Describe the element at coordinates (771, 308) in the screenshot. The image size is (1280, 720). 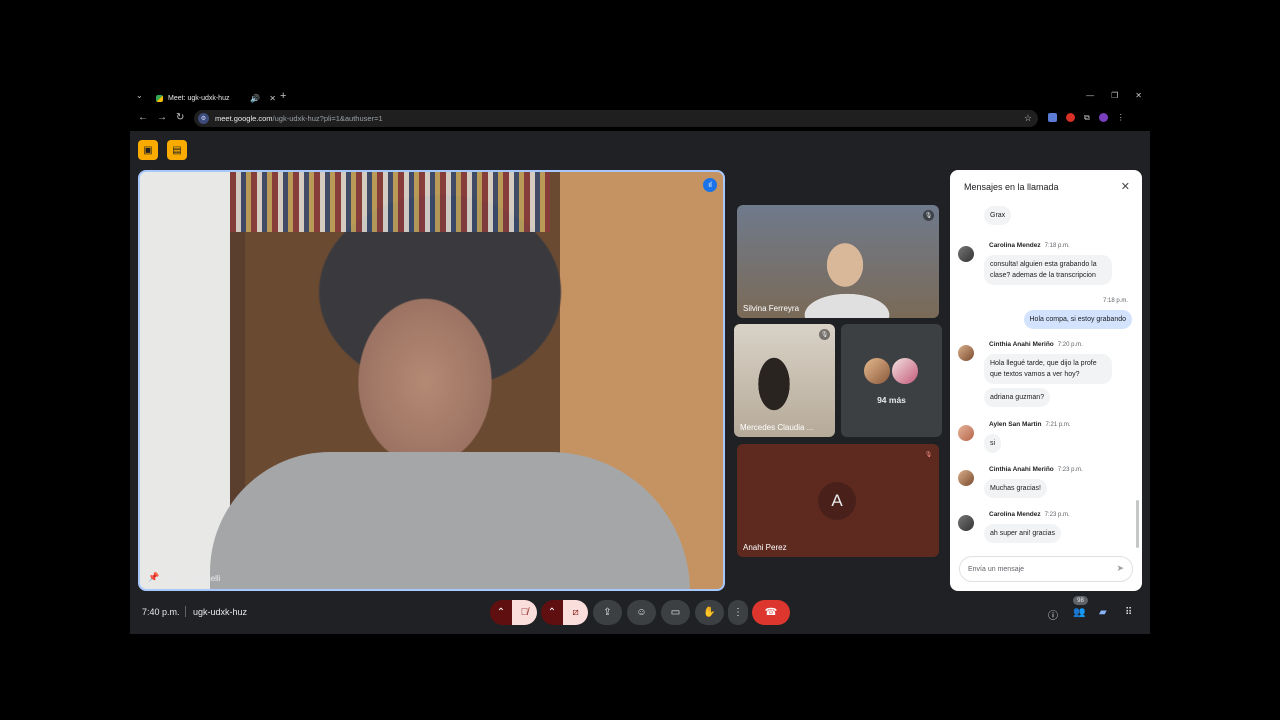
I see `participant-name: Silvina Ferreyra` at that location.